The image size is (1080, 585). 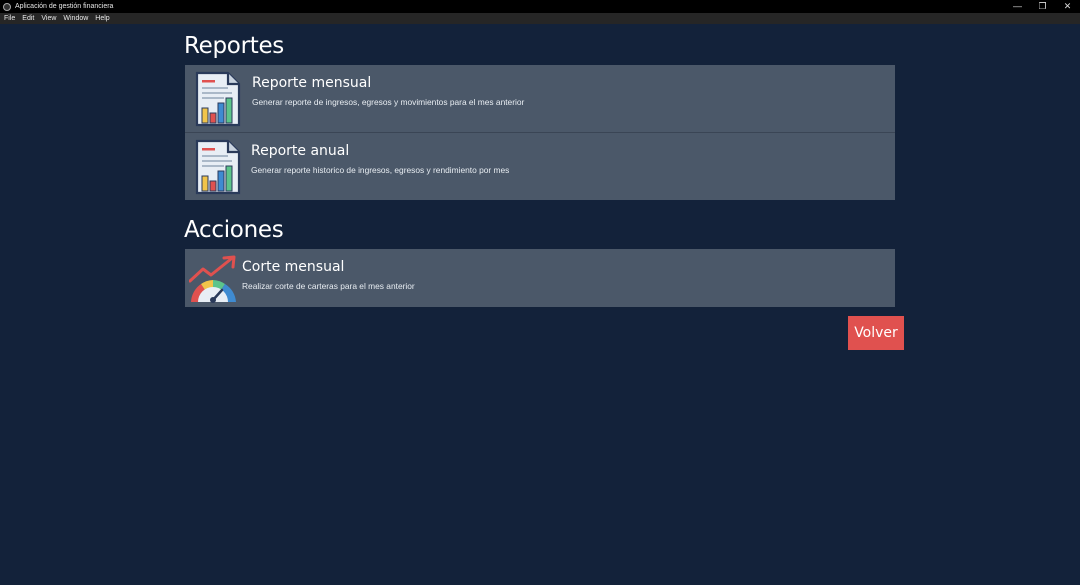 What do you see at coordinates (234, 230) in the screenshot?
I see `acciones-heading: Acciones` at bounding box center [234, 230].